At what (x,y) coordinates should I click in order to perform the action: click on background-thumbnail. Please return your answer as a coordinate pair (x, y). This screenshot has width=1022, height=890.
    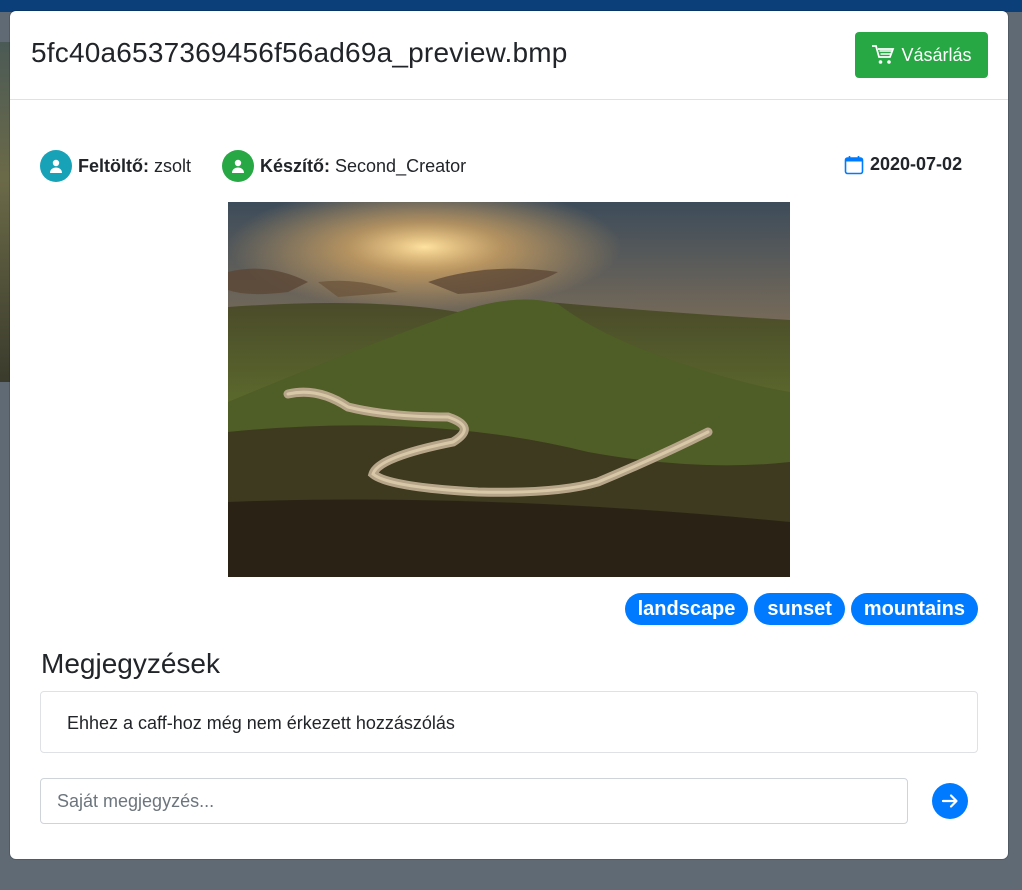
    Looking at the image, I should click on (5, 212).